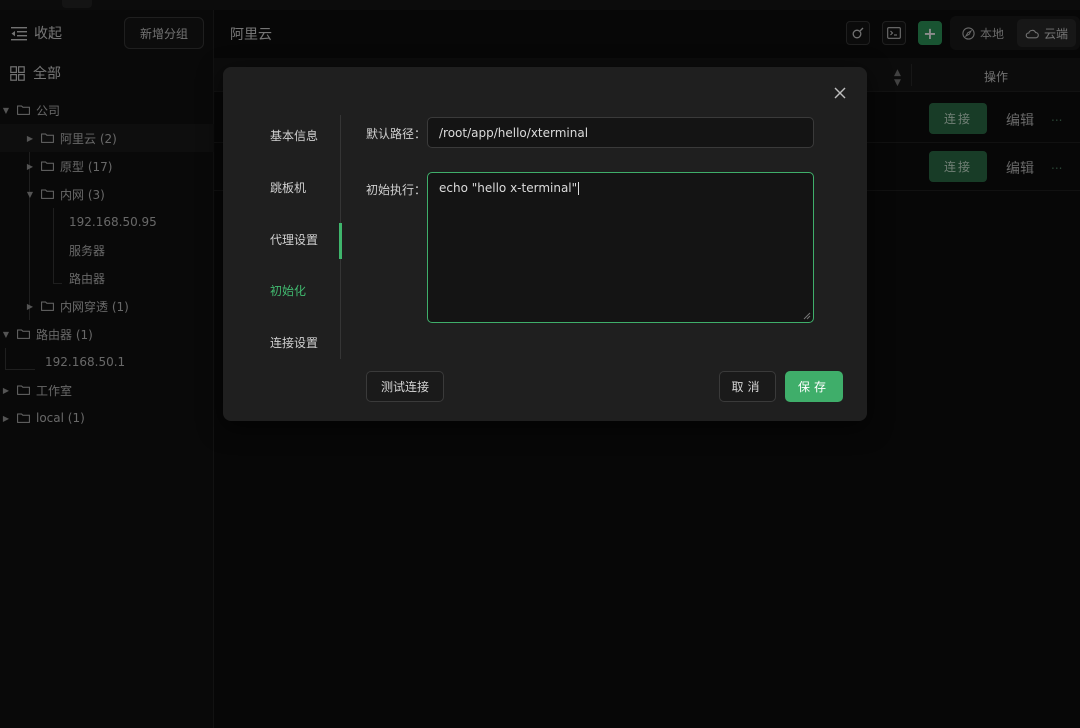 The image size is (1080, 728). I want to click on dialog-tabs: 基本信息 跳板机 代理设置 初始化 连接设置, so click(282, 237).